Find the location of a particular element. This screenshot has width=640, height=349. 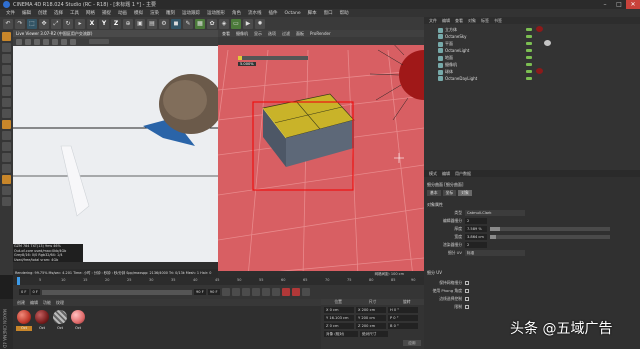

rotate-icon: ↻ is located at coordinates (68, 23).